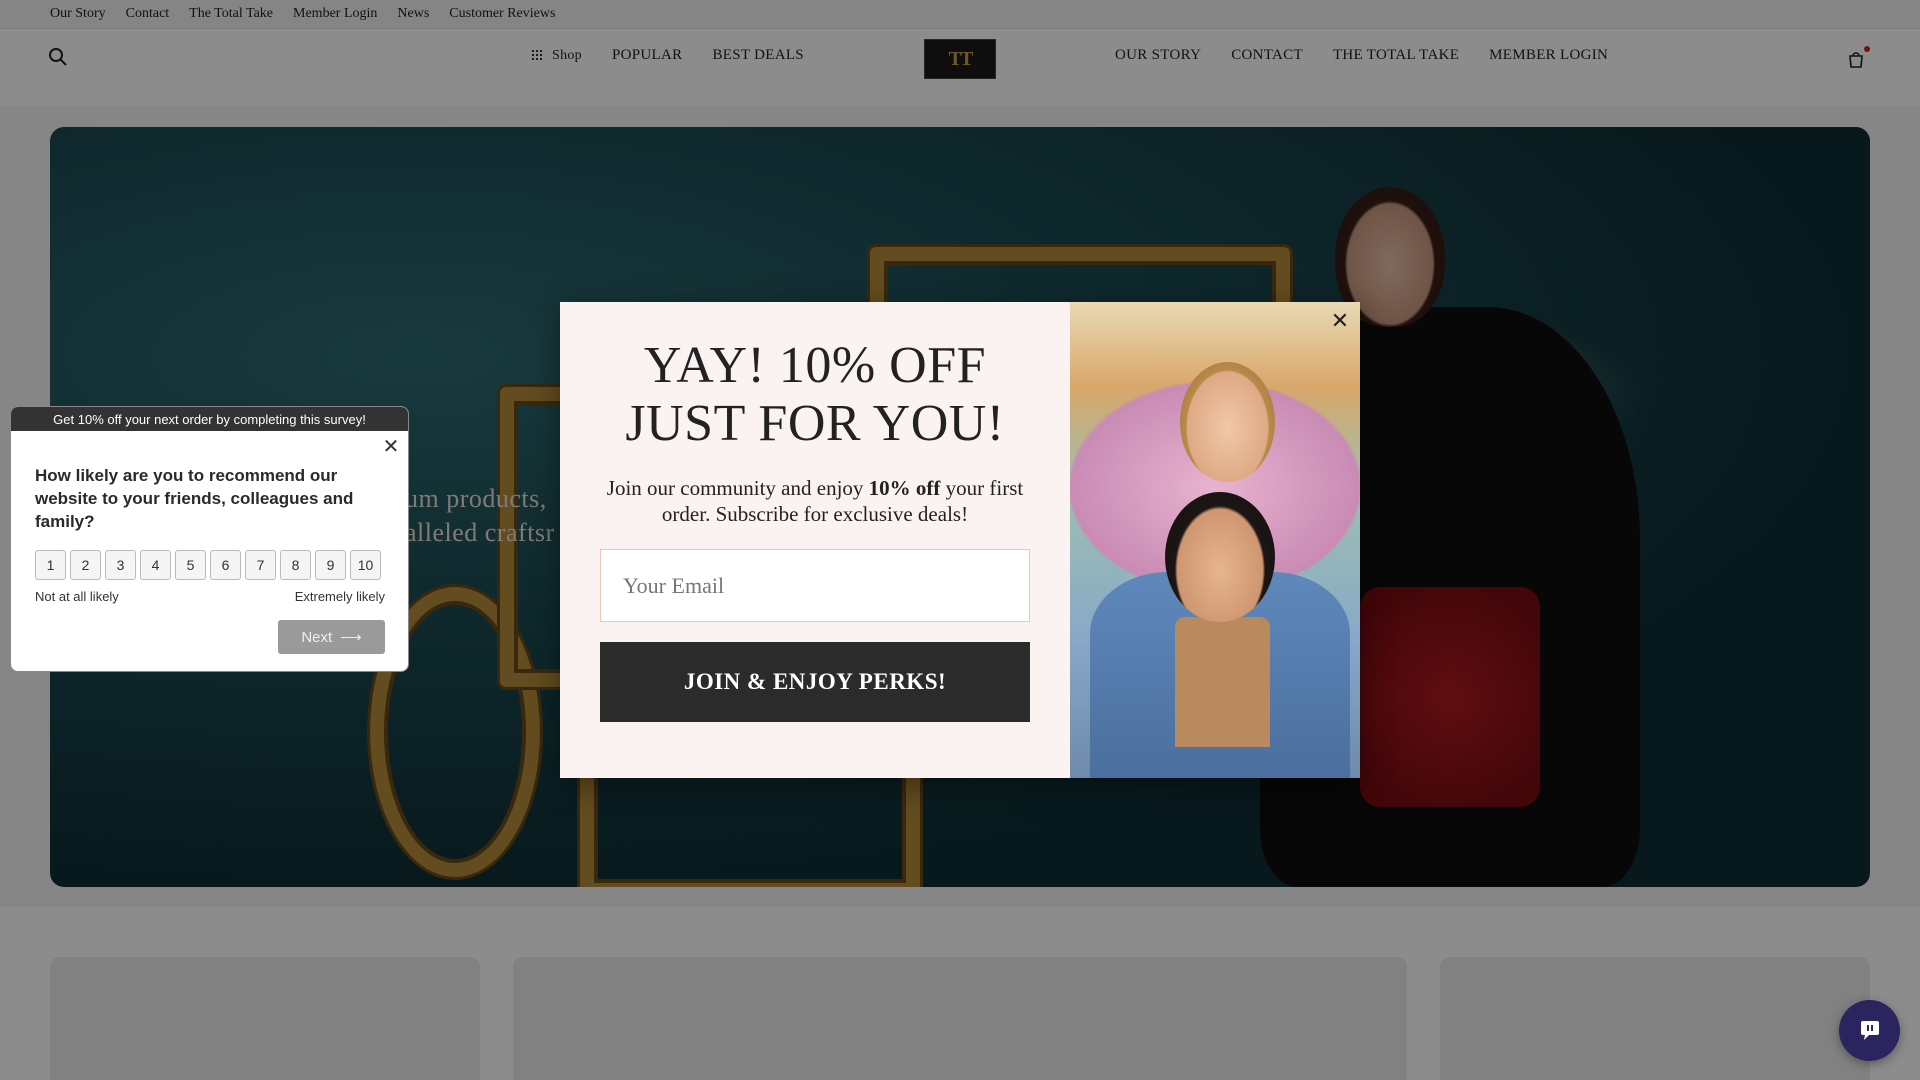 This screenshot has height=1080, width=1920. I want to click on promo-title-line: JUST FOR YOU!, so click(815, 423).